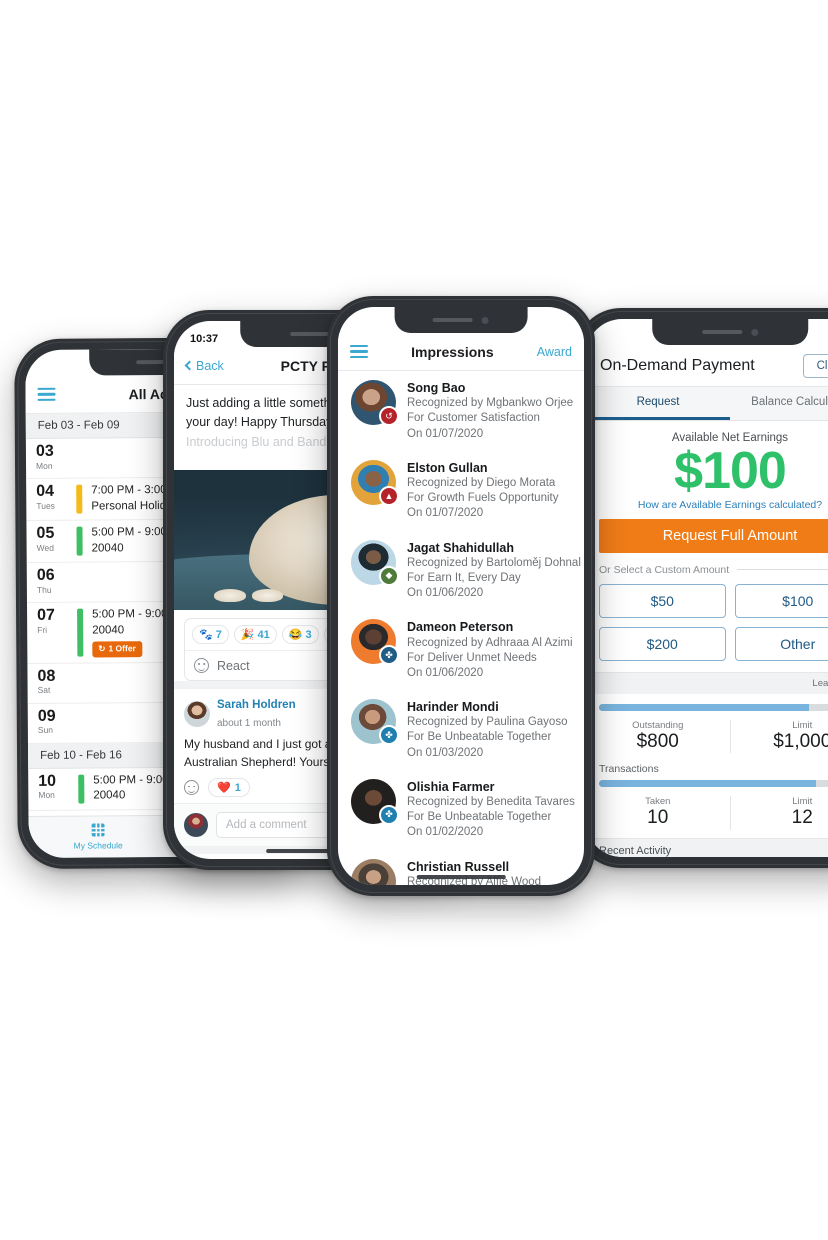 This screenshot has width=828, height=1240. I want to click on comment-time: about 1 month, so click(249, 723).